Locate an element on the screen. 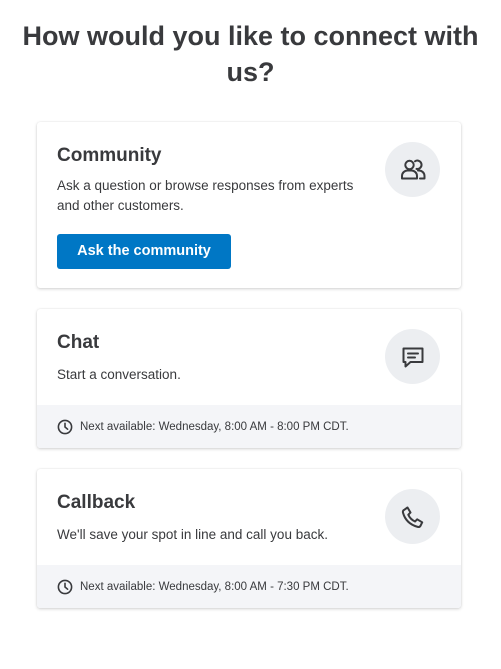 The height and width of the screenshot is (669, 501). chat-icon-badge is located at coordinates (412, 356).